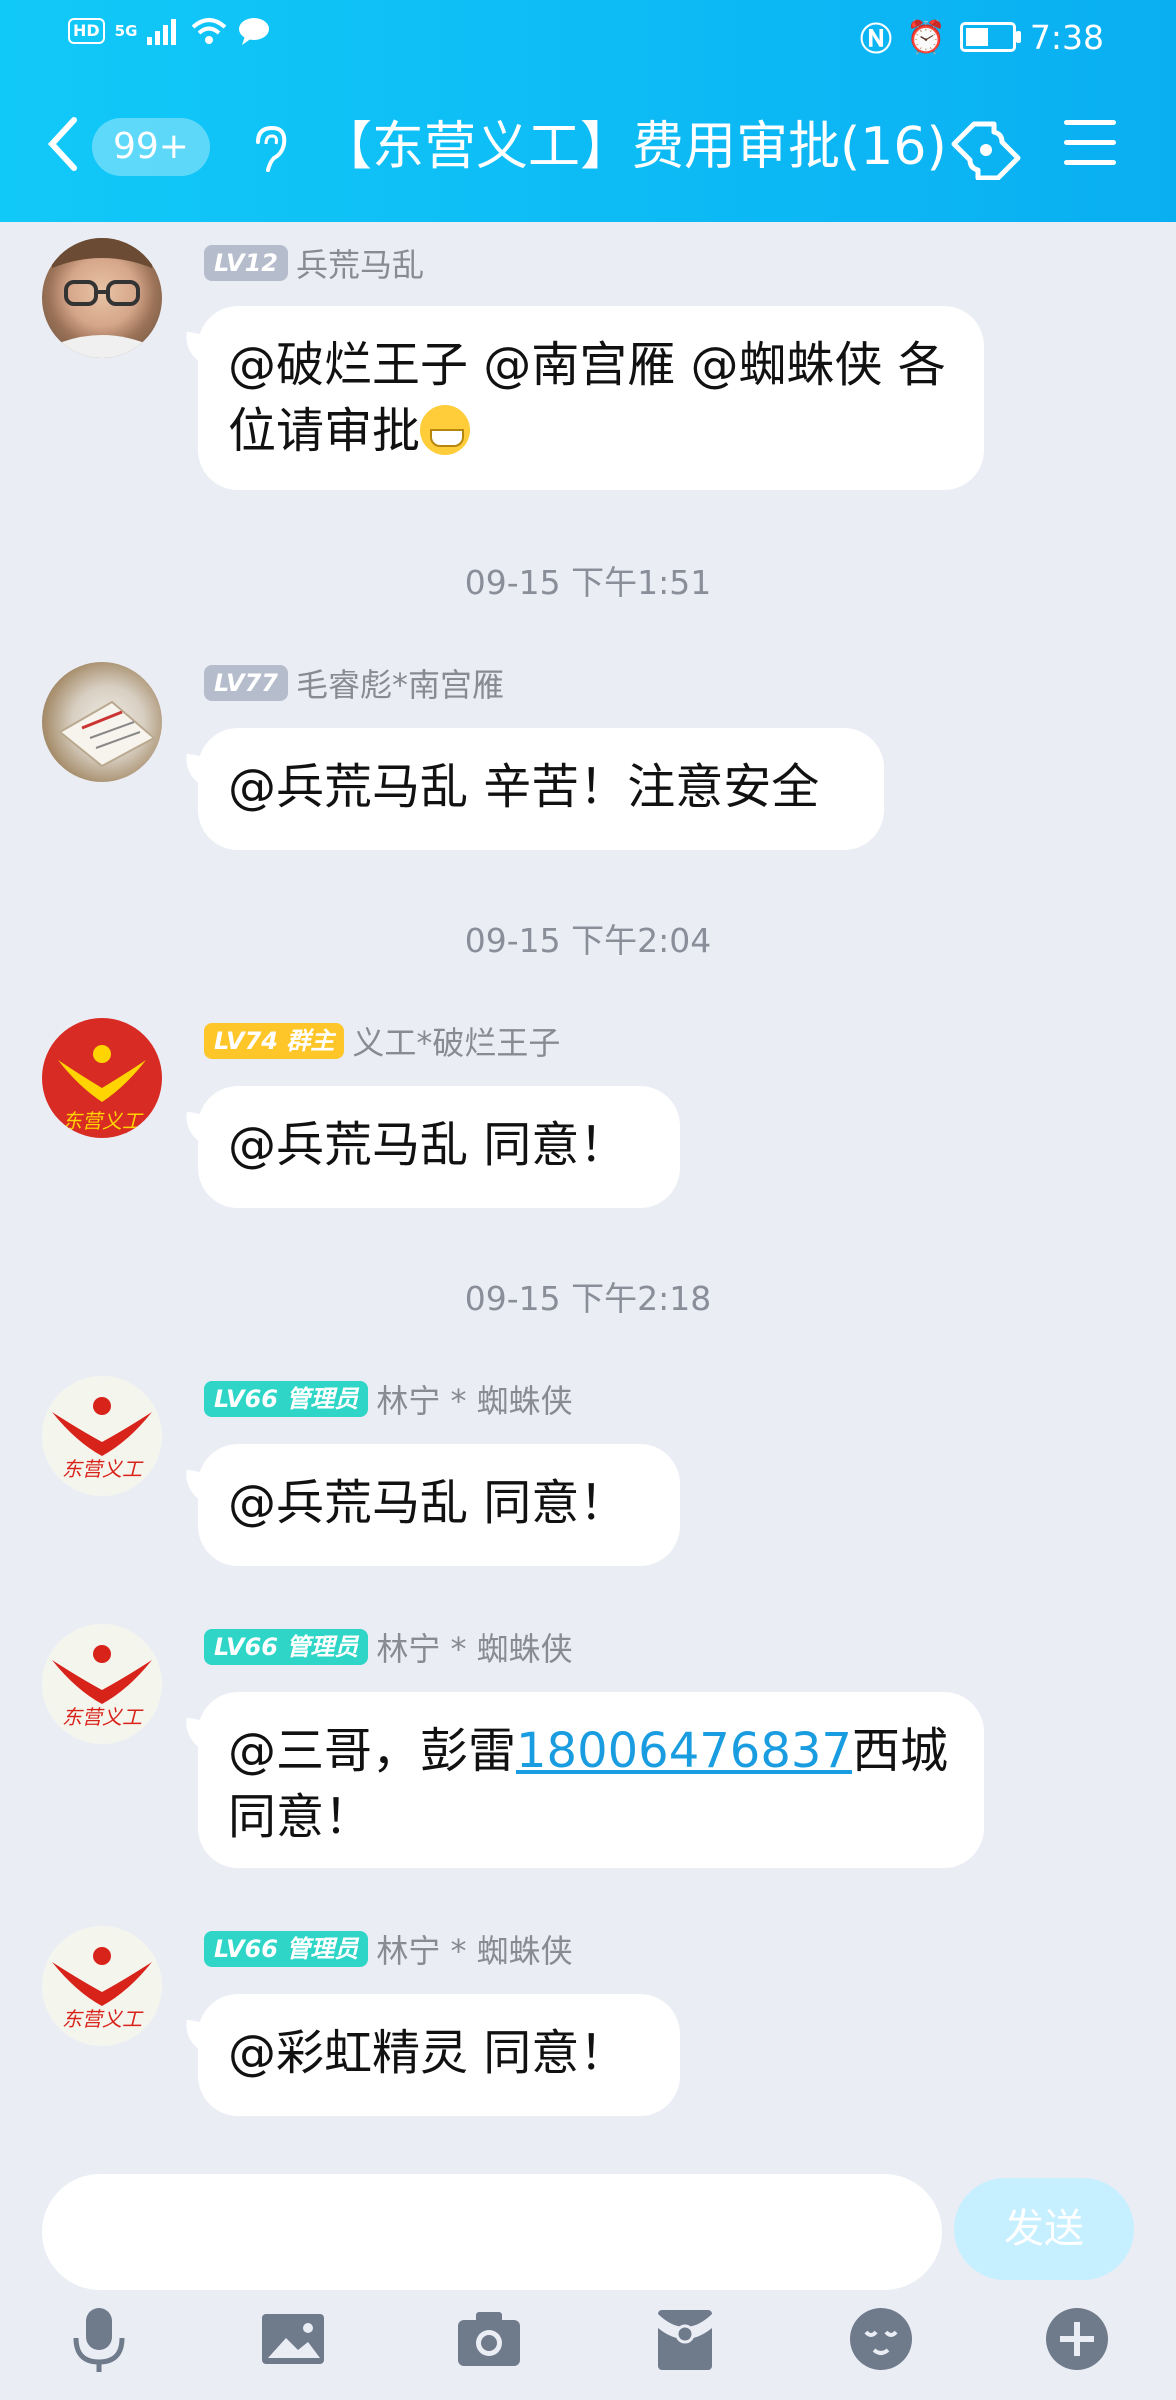 The width and height of the screenshot is (1176, 2400). Describe the element at coordinates (372, 1751) in the screenshot. I see `message-text: @三哥，彭雷` at that location.